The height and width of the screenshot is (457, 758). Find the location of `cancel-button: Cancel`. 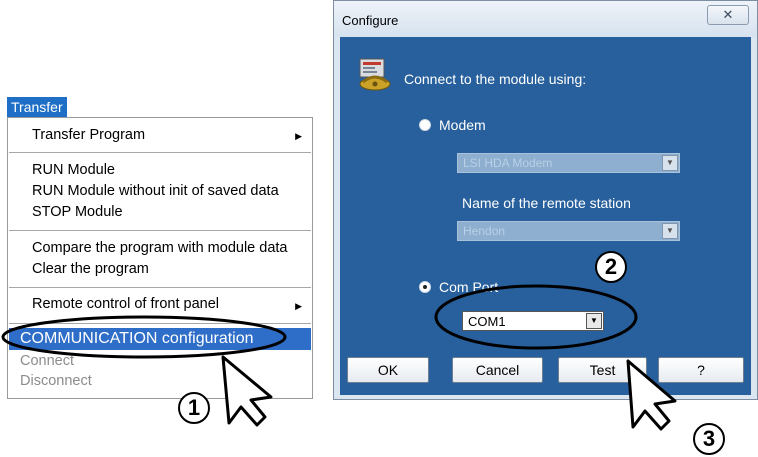

cancel-button: Cancel is located at coordinates (497, 370).